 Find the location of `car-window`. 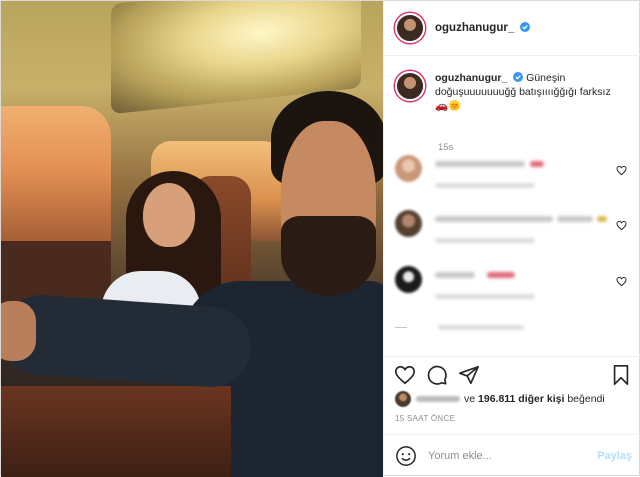

car-window is located at coordinates (56, 176).